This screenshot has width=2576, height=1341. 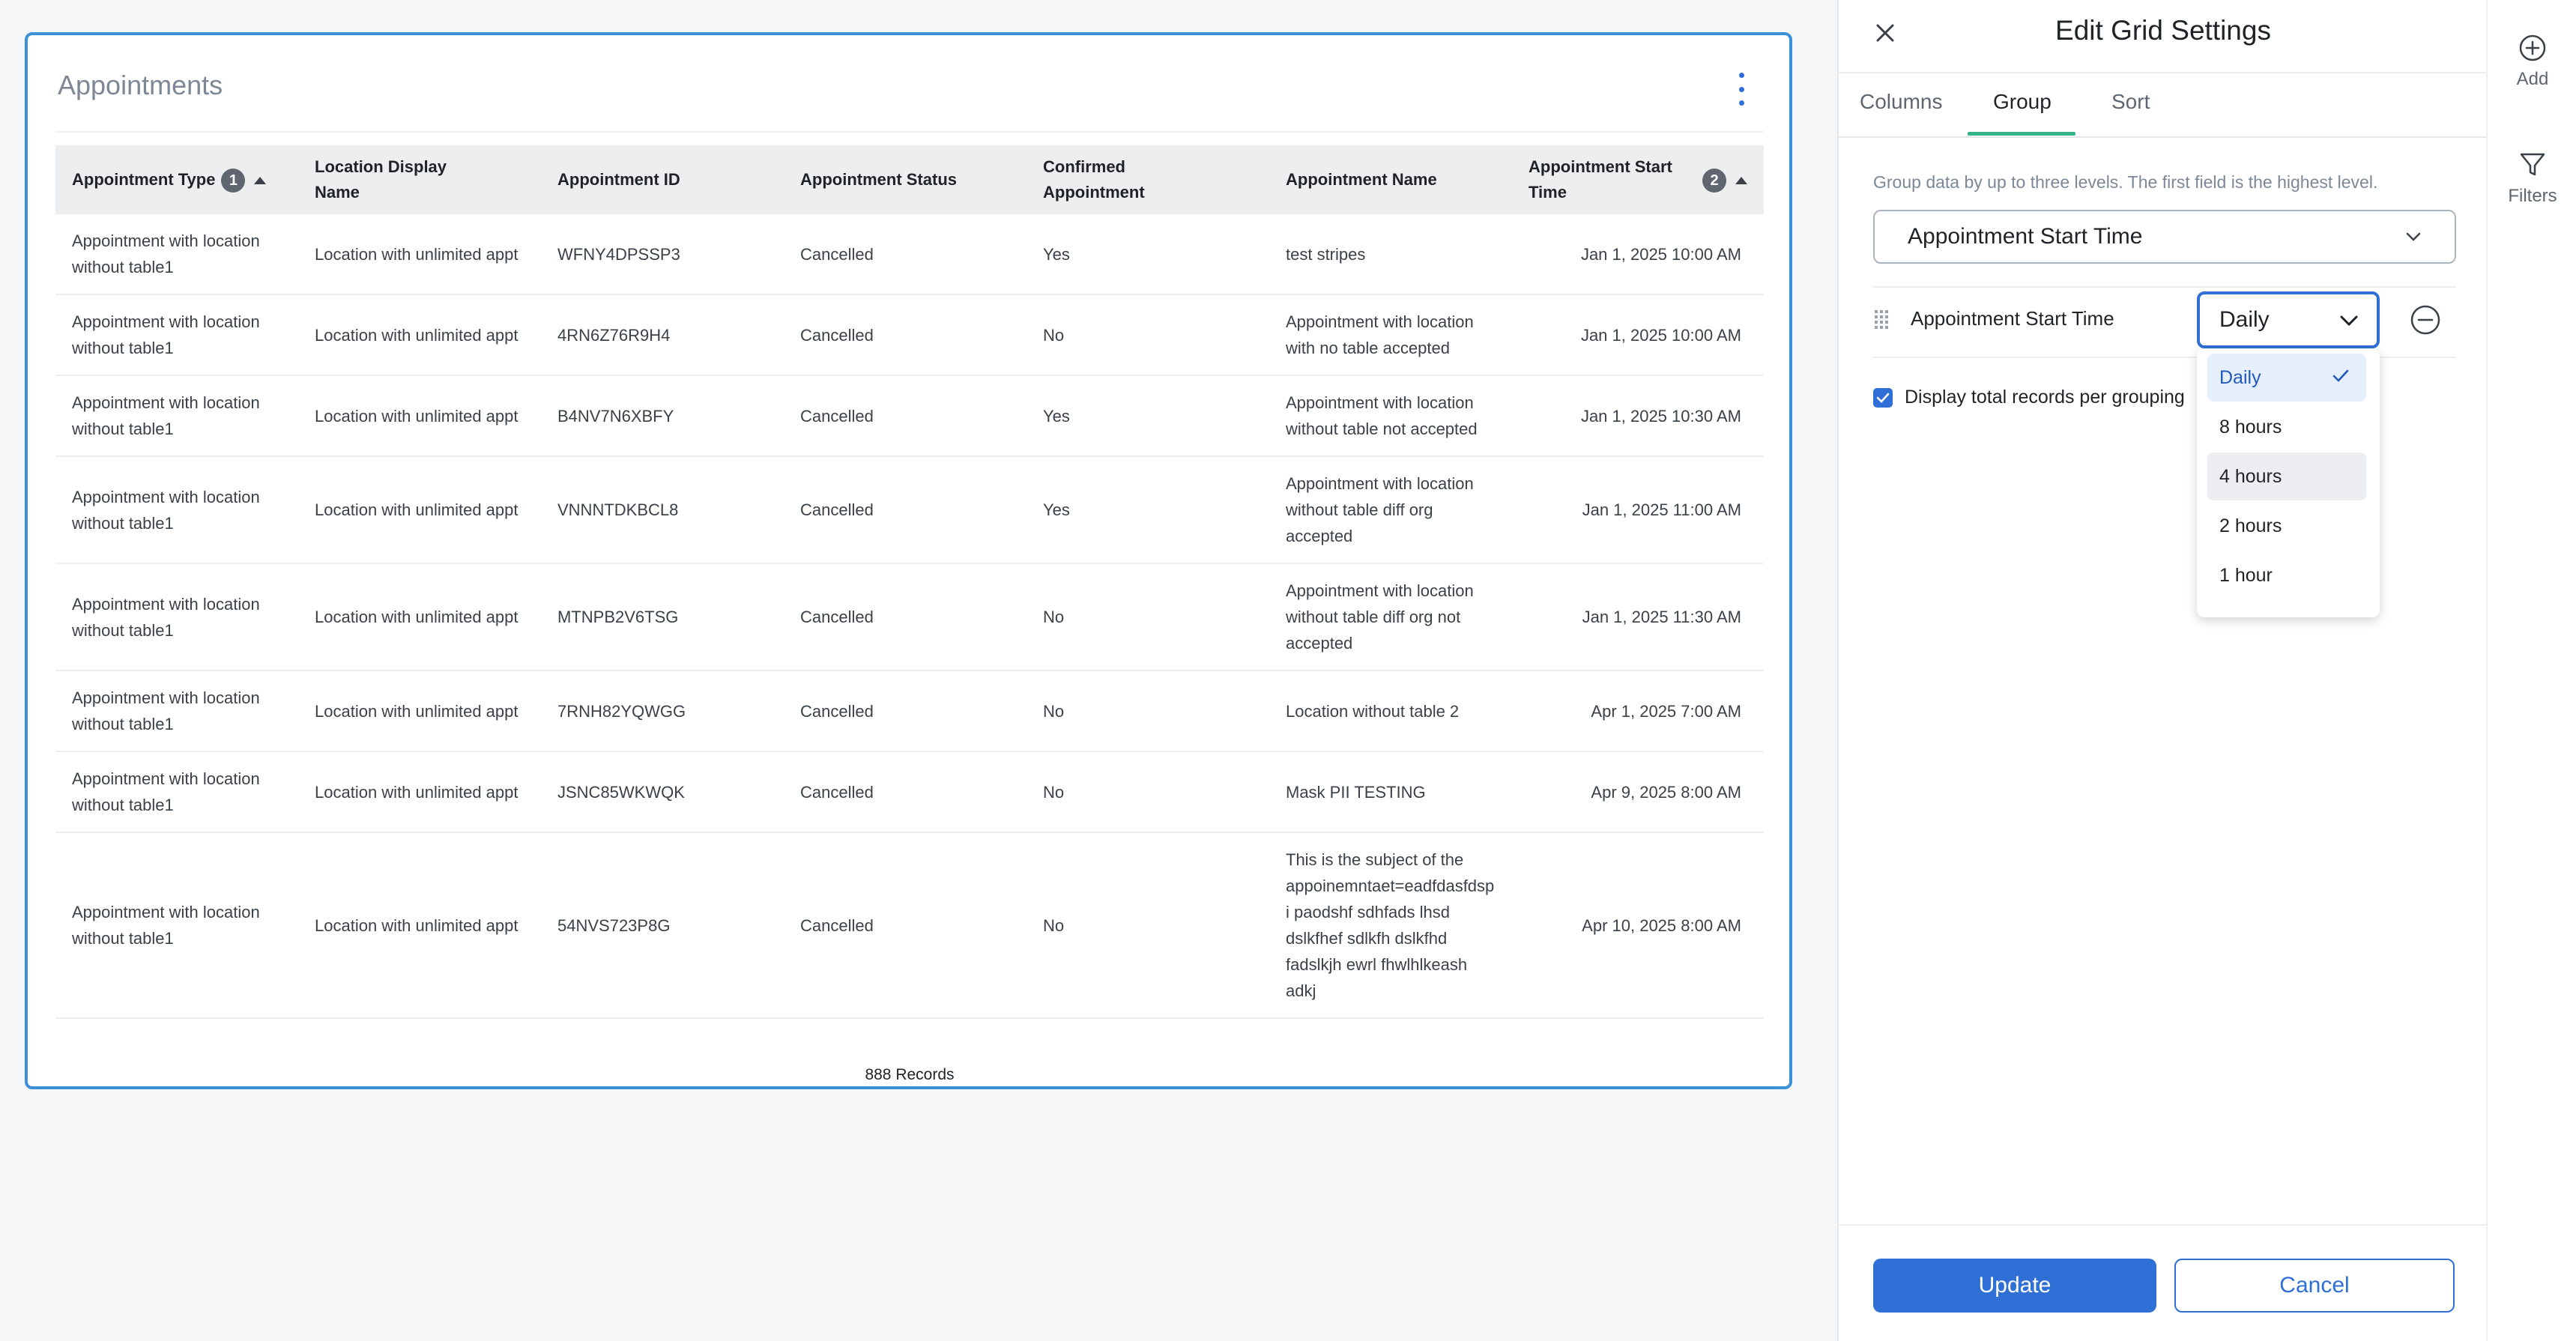 I want to click on display-total-label: Display total records per grouping, so click(x=2045, y=398).